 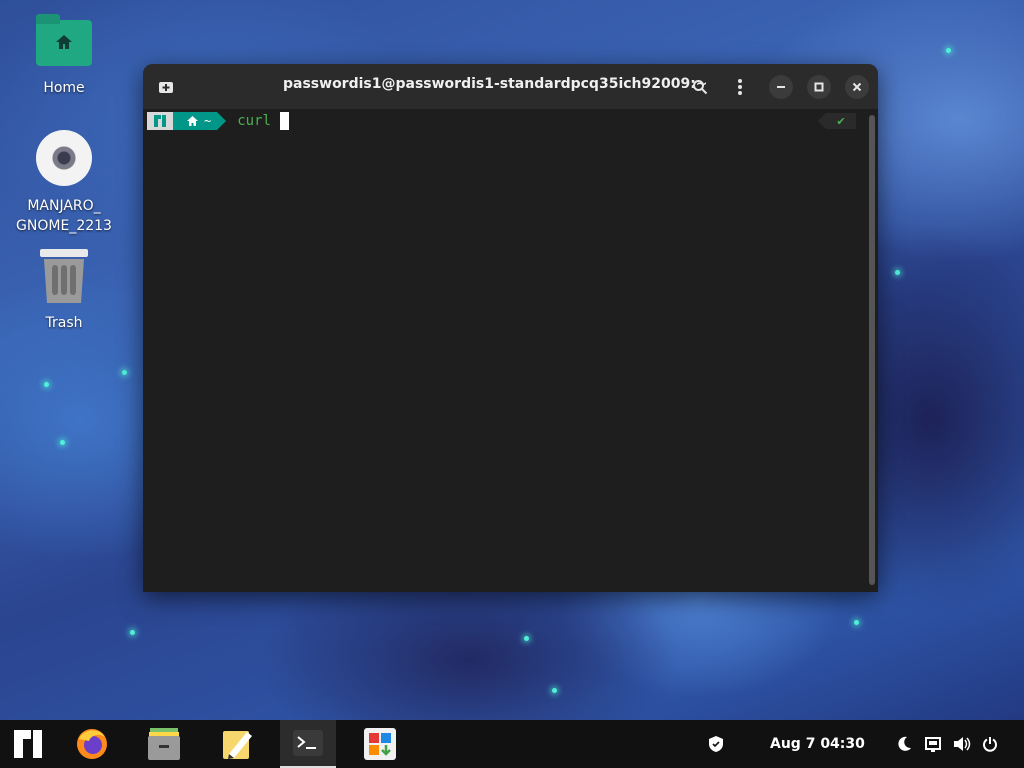 I want to click on network-icon, so click(x=933, y=744).